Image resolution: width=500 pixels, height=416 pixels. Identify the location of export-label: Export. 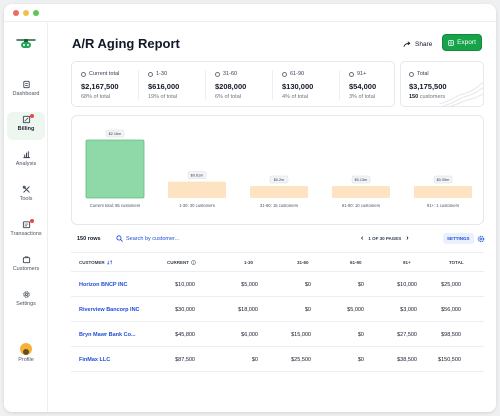
(466, 42).